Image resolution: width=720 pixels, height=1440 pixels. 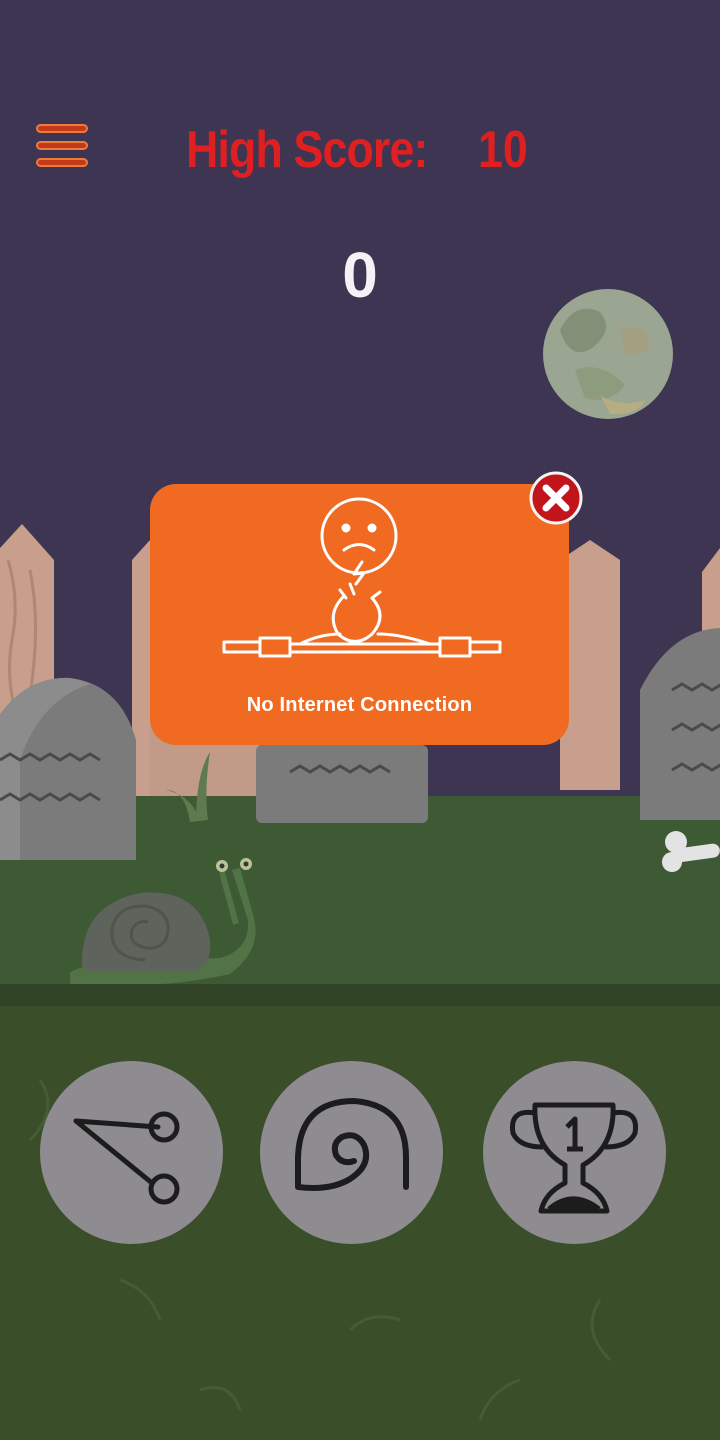 I want to click on trophy-icon, so click(x=574, y=1158).